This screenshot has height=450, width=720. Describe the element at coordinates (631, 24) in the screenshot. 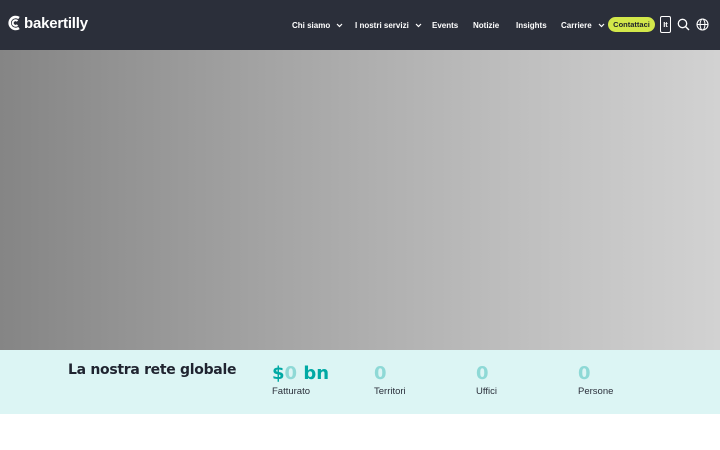

I see `contact-button: Contattaci` at that location.